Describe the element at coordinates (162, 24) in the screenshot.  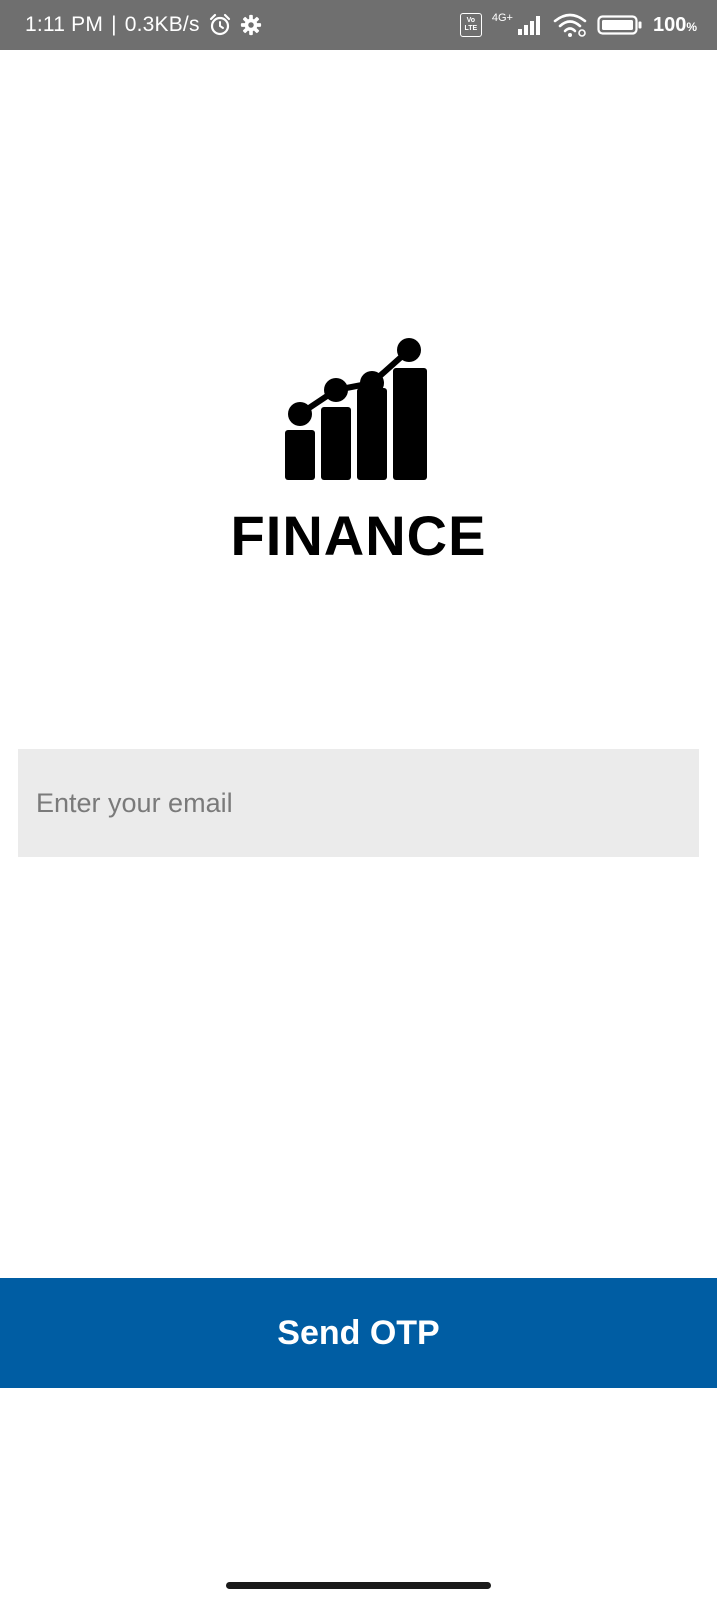
I see `network-speed: 0.3KB/s` at that location.